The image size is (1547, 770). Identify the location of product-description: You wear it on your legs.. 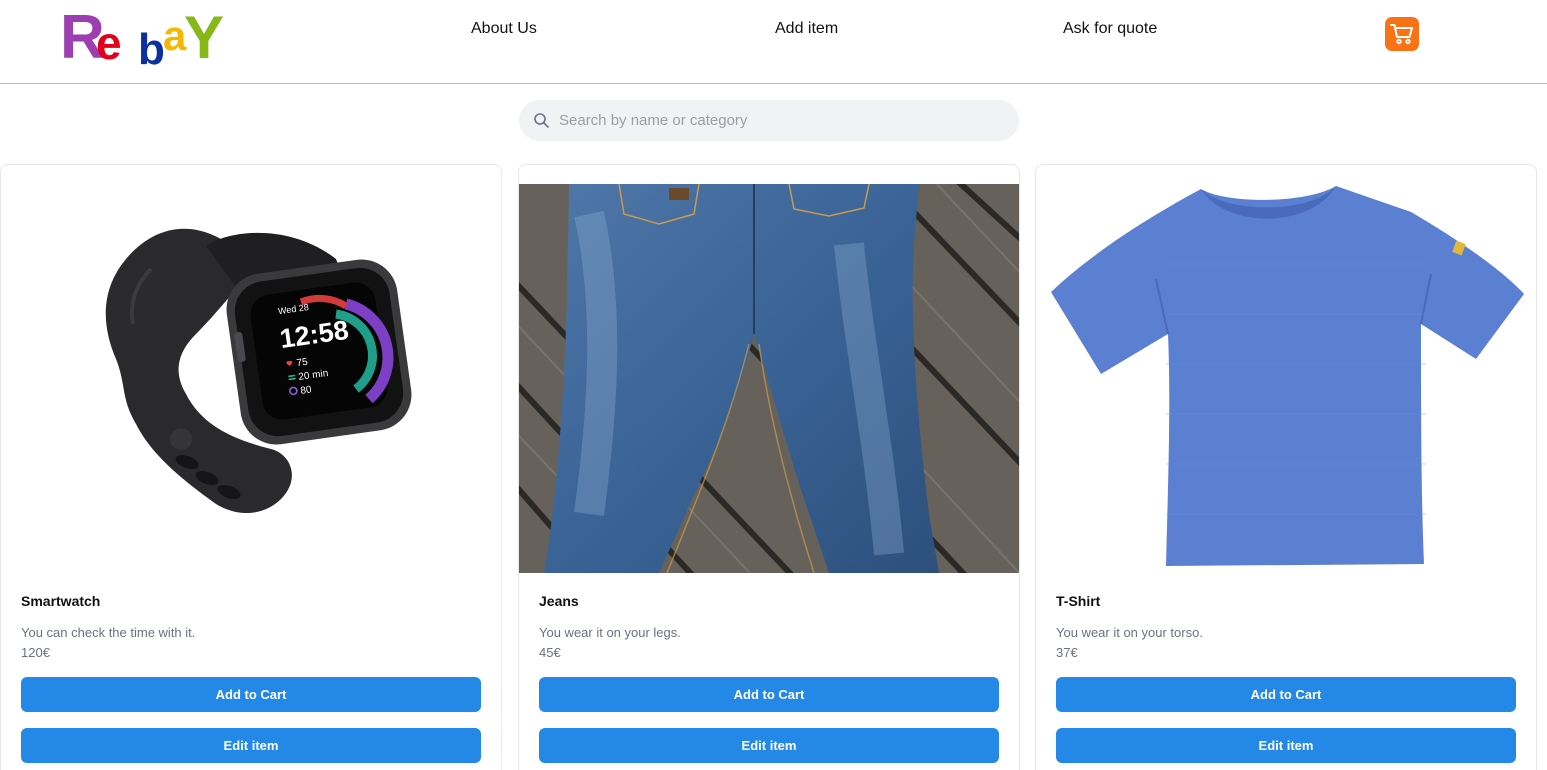
(610, 632).